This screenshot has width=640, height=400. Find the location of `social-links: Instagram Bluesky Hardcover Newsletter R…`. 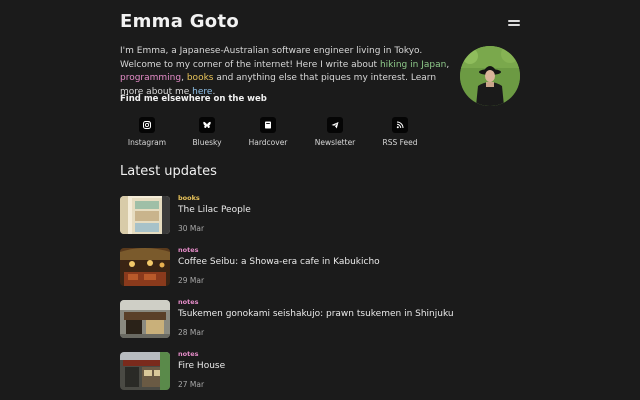

social-links: Instagram Bluesky Hardcover Newsletter R… is located at coordinates (280, 134).